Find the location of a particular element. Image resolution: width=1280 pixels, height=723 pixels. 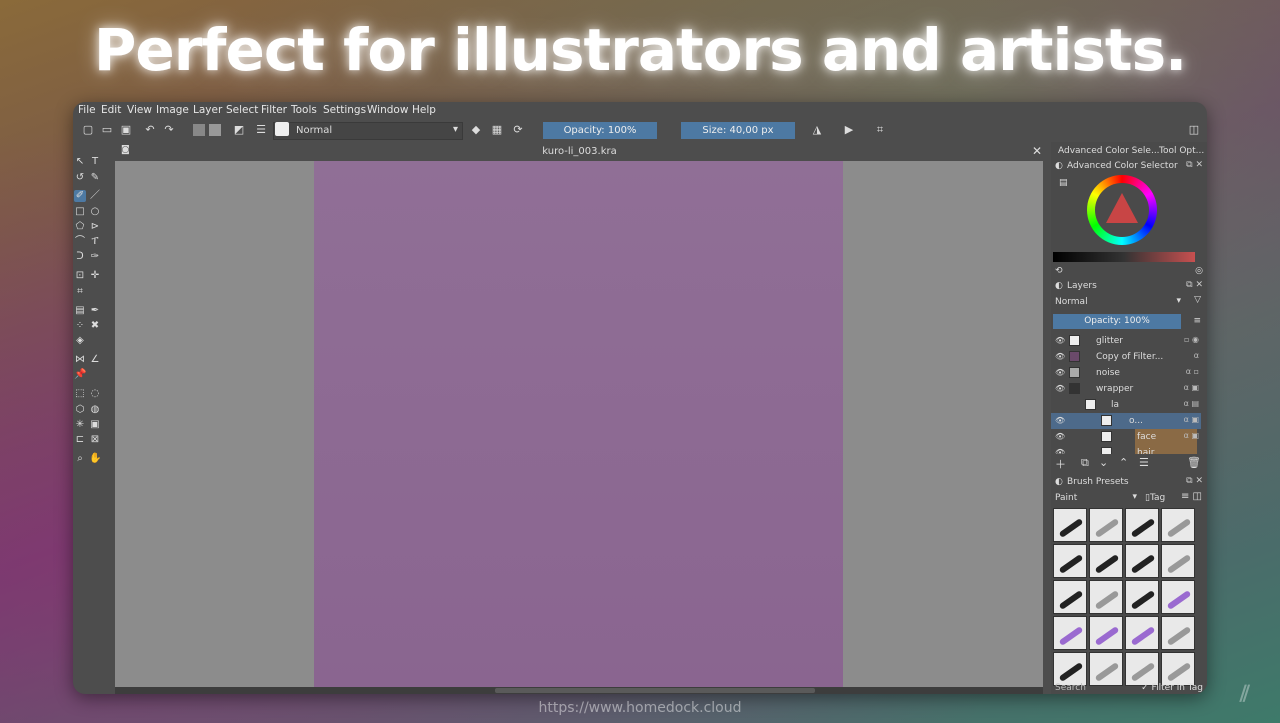

color-wheel is located at coordinates (1122, 210).